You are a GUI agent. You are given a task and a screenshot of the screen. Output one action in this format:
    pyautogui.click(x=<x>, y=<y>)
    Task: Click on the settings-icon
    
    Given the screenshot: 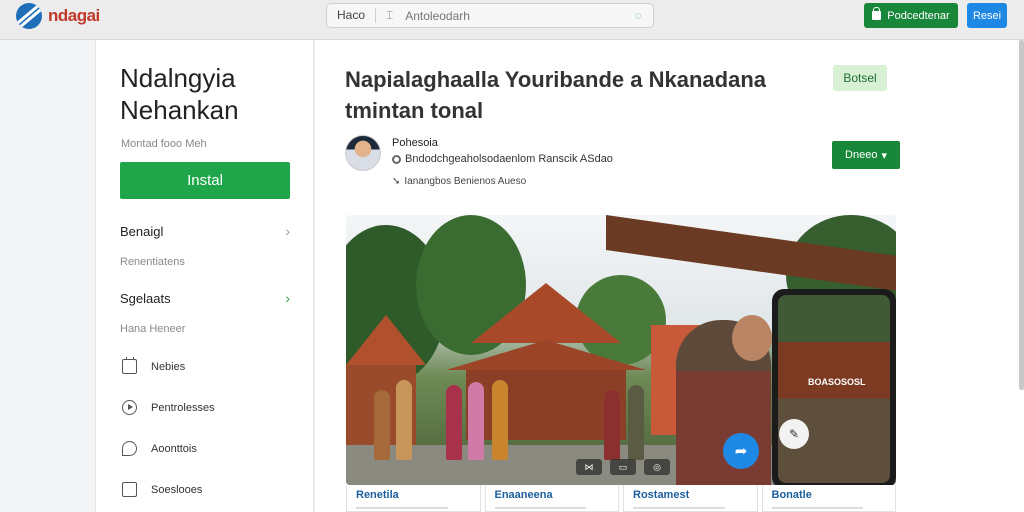 What is the action you would take?
    pyautogui.click(x=396, y=159)
    